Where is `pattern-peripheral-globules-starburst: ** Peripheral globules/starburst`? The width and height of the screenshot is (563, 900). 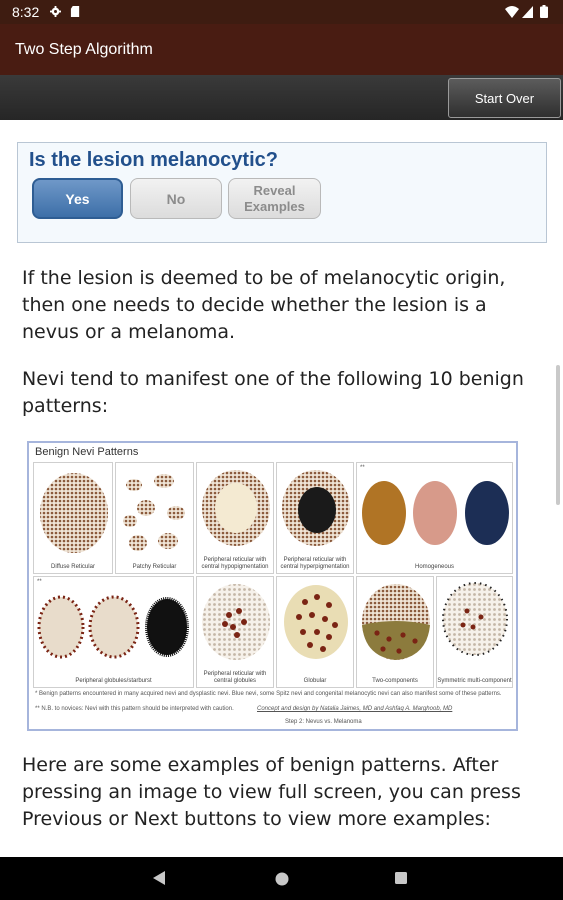
pattern-peripheral-globules-starburst: ** Peripheral globules/starburst is located at coordinates (113, 632).